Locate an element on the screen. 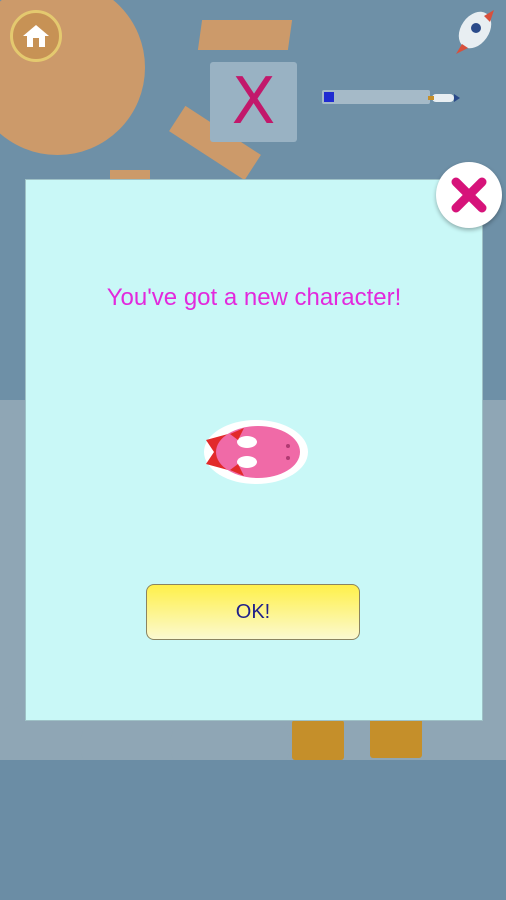 This screenshot has width=506, height=900. close-button is located at coordinates (469, 195).